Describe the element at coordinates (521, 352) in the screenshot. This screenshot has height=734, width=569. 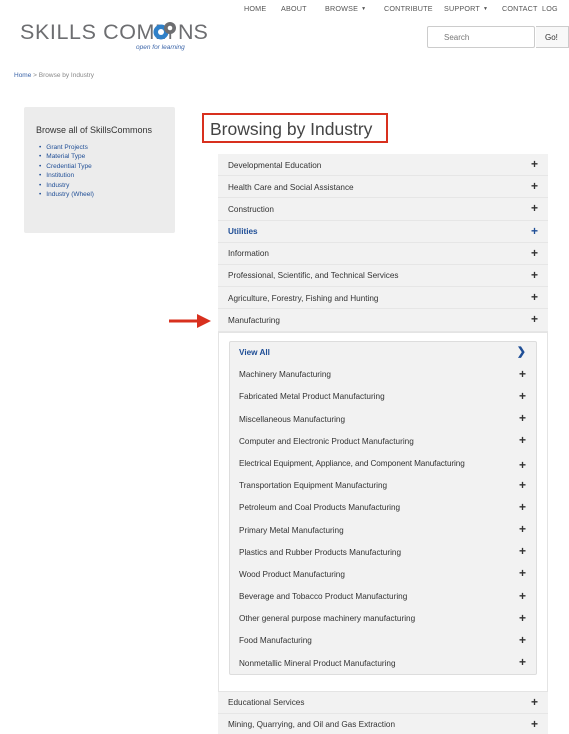
I see `chevron-right-icon: ❯` at that location.